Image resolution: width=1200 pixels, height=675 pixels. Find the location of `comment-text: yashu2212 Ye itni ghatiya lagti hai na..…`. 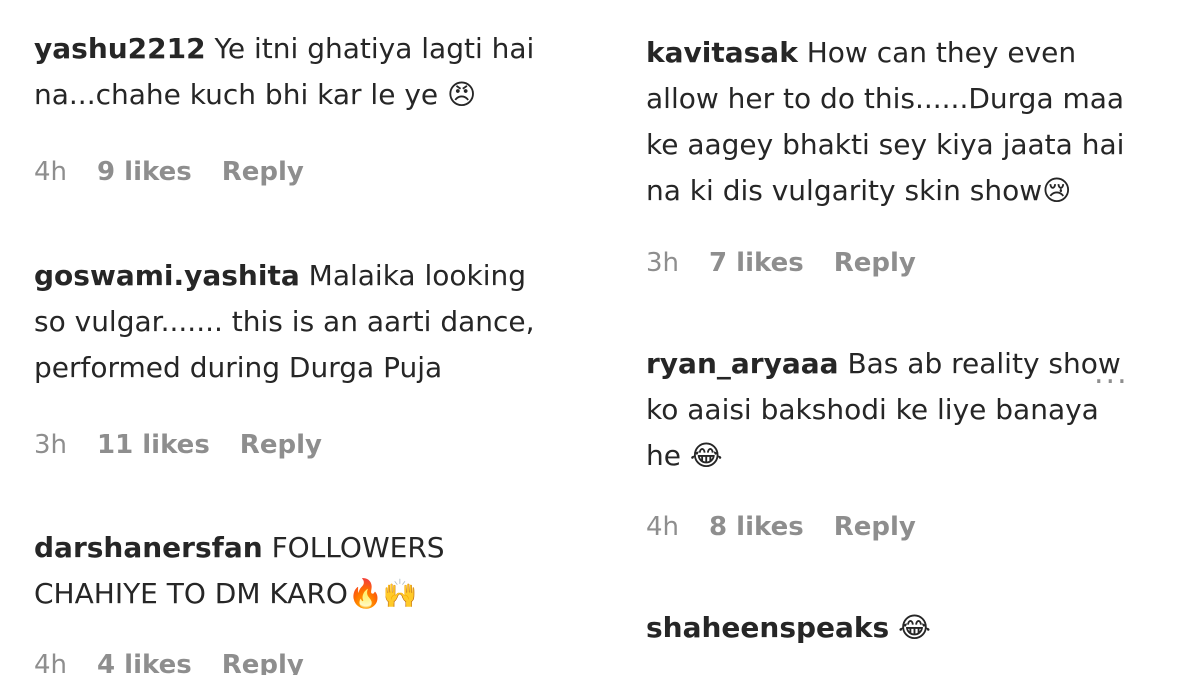

comment-text: yashu2212 Ye itni ghatiya lagti hai na..… is located at coordinates (314, 72).